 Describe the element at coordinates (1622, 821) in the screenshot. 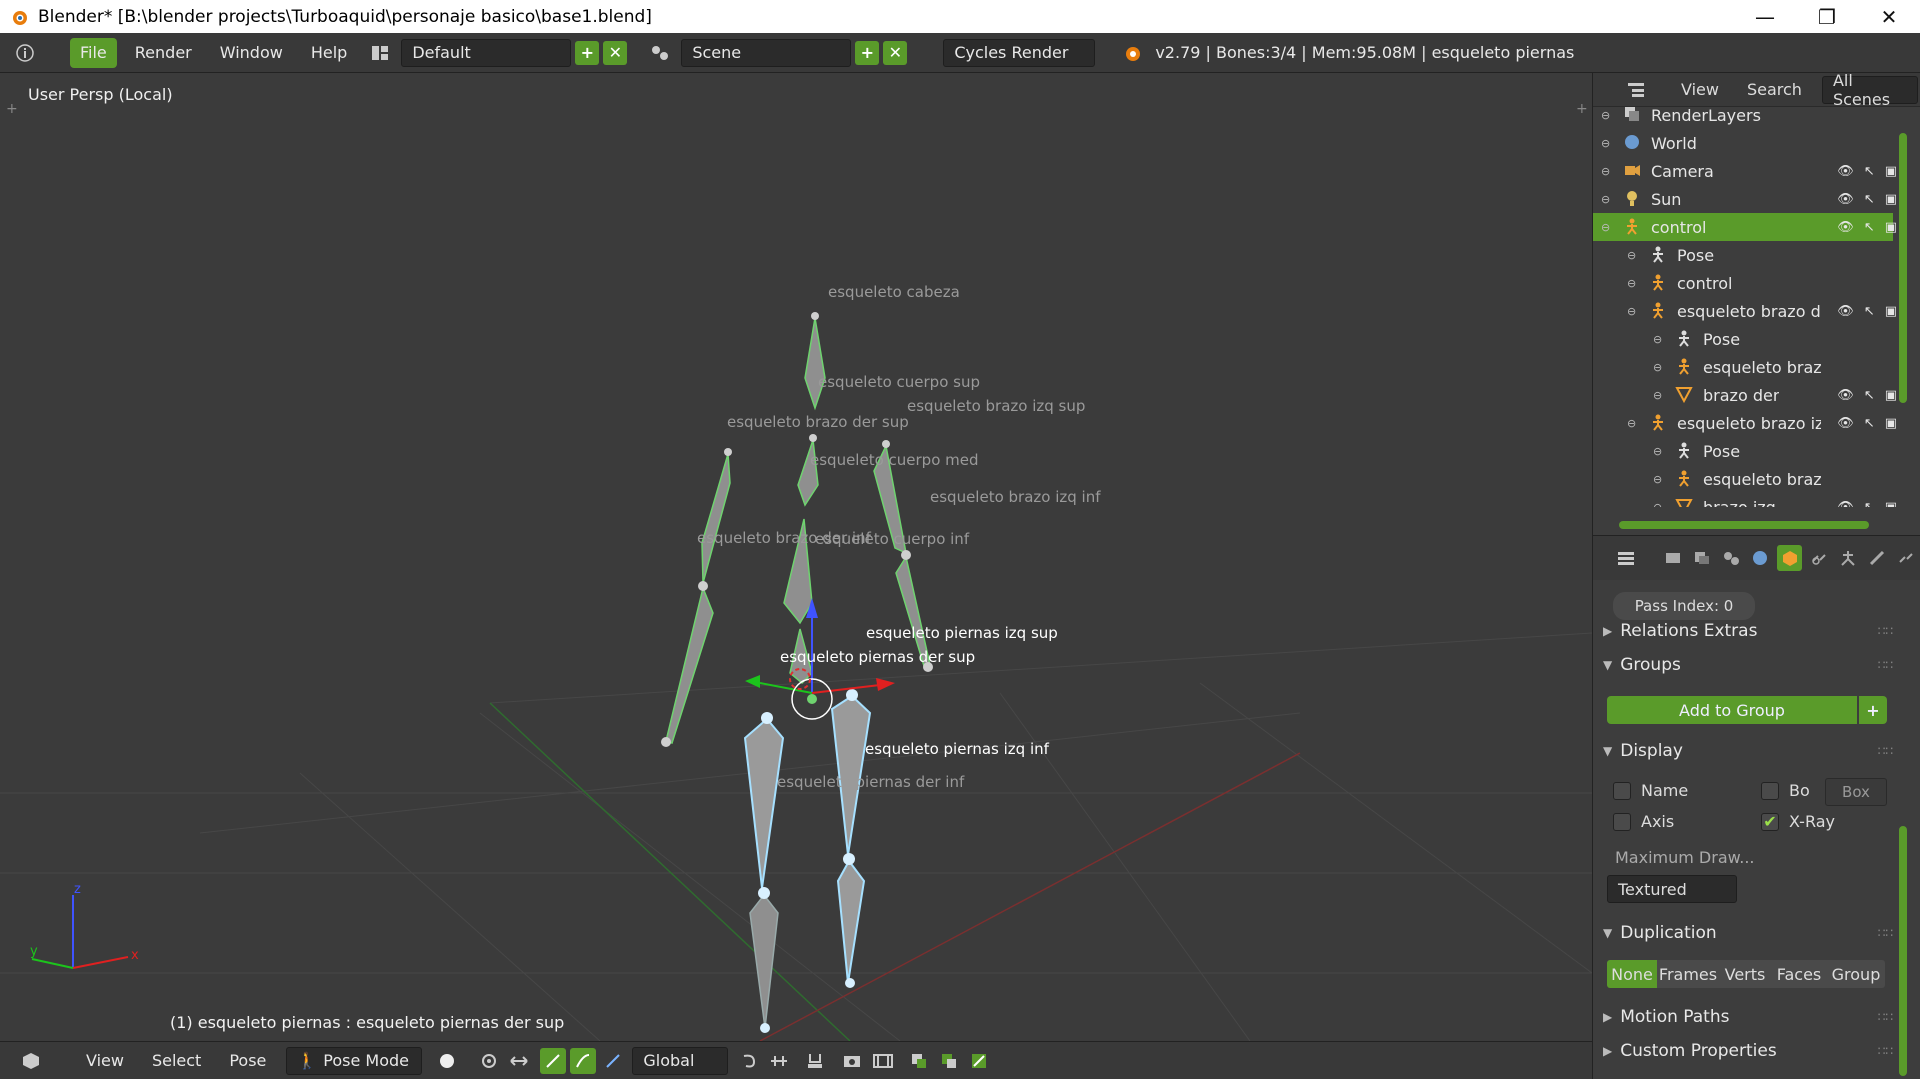

I see `axis-checkbox` at that location.